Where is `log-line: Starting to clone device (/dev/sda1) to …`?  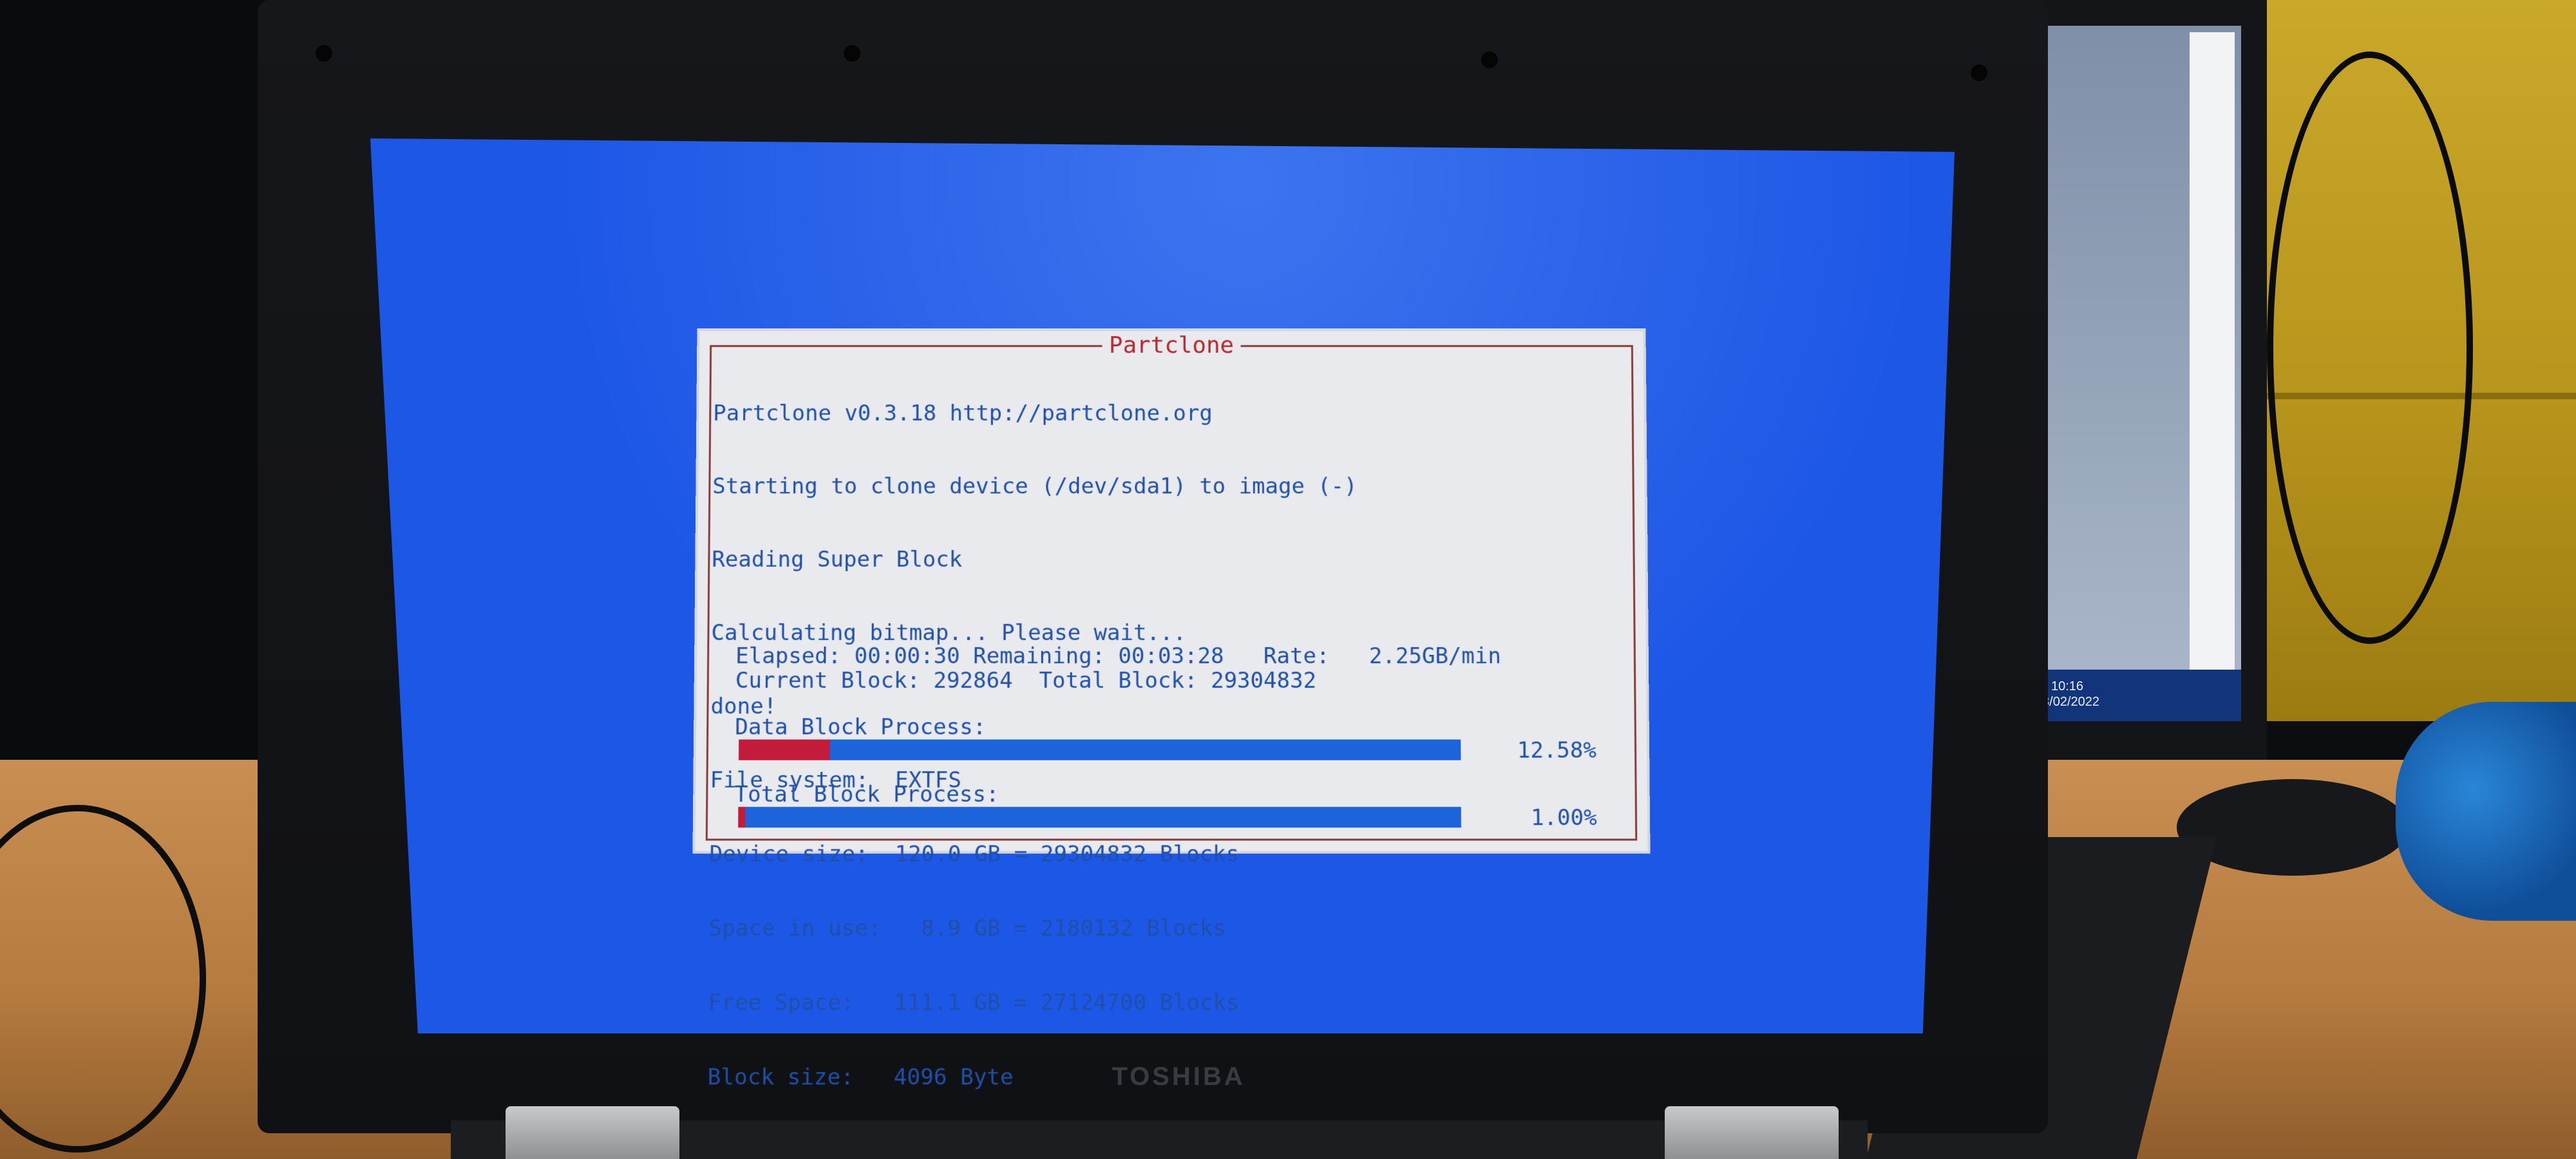 log-line: Starting to clone device (/dev/sda1) to … is located at coordinates (1035, 486).